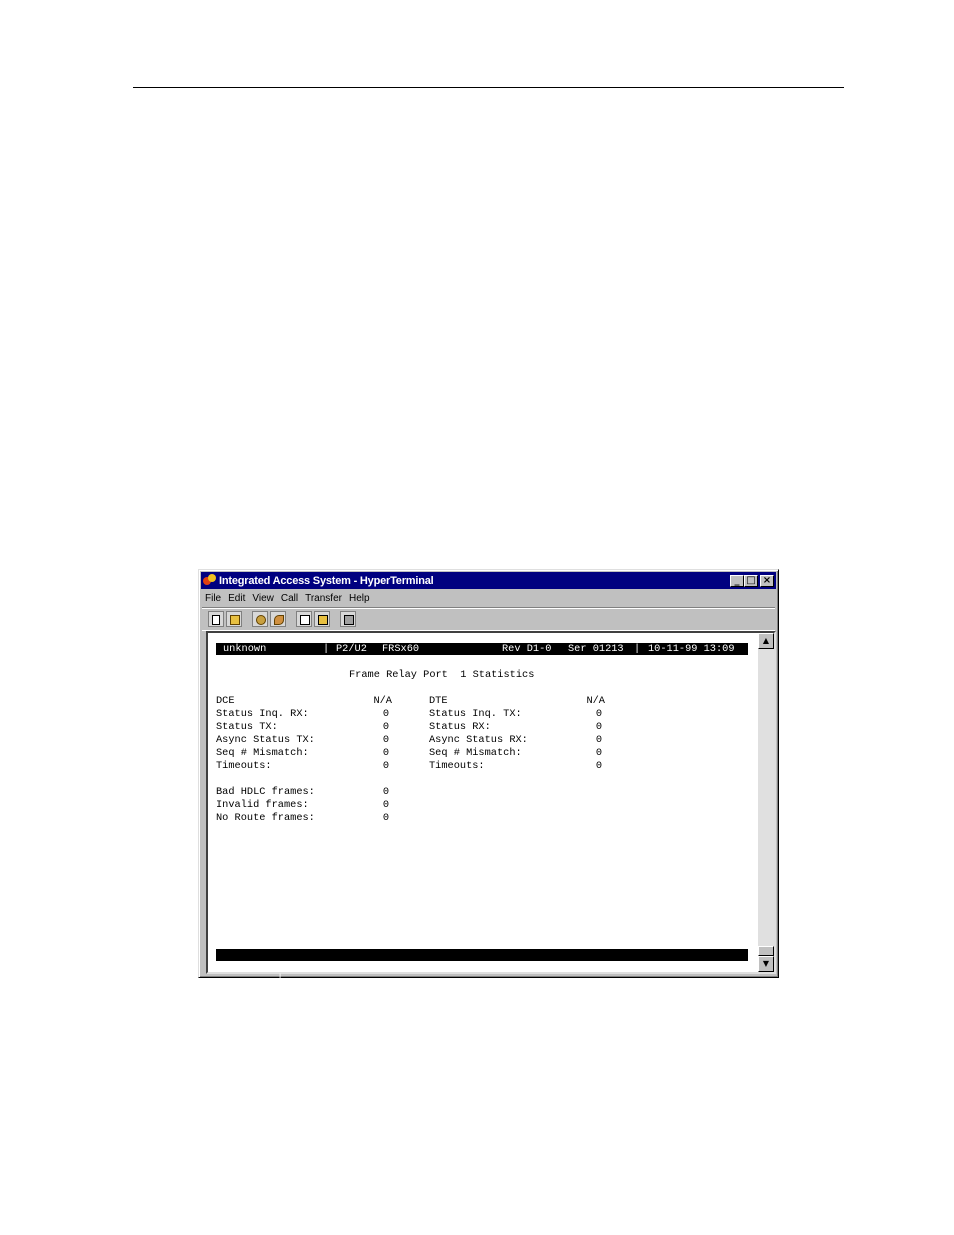  Describe the element at coordinates (527, 649) in the screenshot. I see `header-revision: Rev D1-0` at that location.